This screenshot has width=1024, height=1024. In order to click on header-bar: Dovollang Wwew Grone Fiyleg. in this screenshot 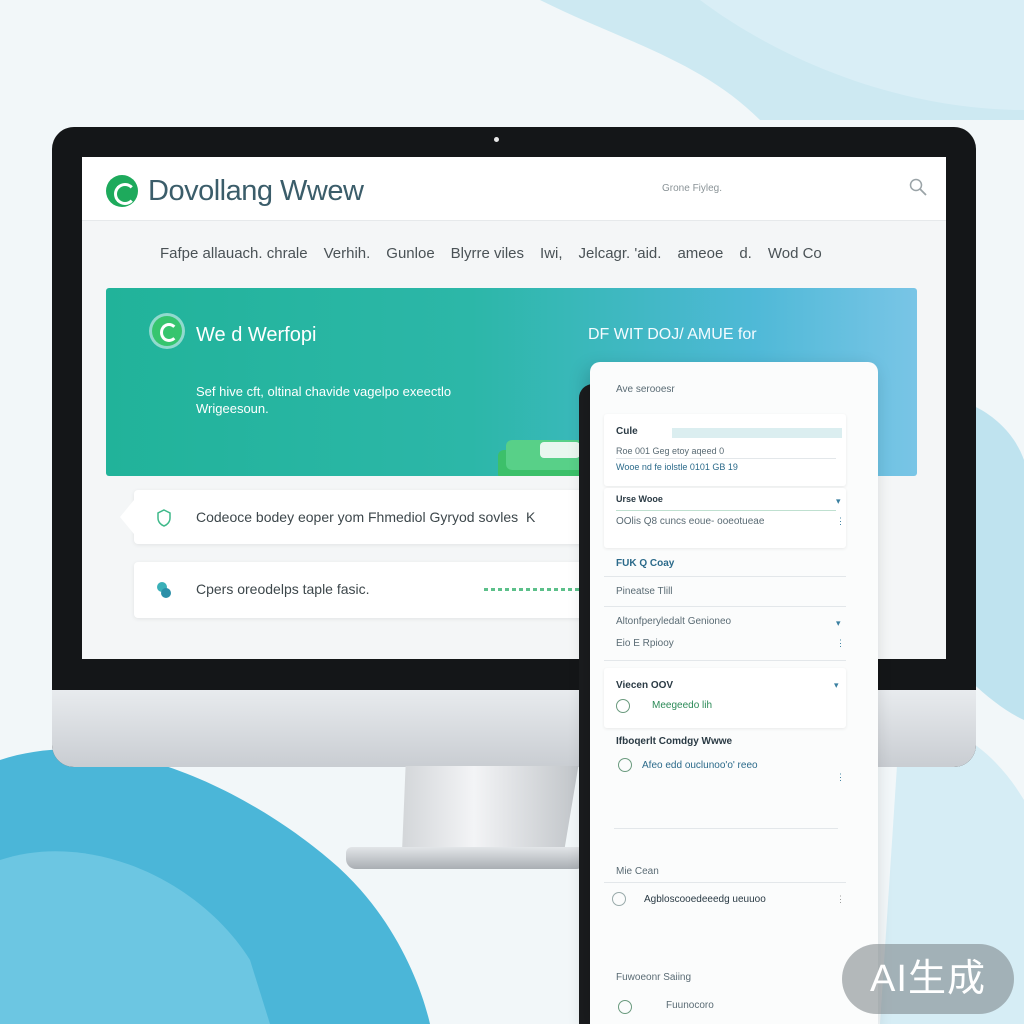, I will do `click(514, 189)`.